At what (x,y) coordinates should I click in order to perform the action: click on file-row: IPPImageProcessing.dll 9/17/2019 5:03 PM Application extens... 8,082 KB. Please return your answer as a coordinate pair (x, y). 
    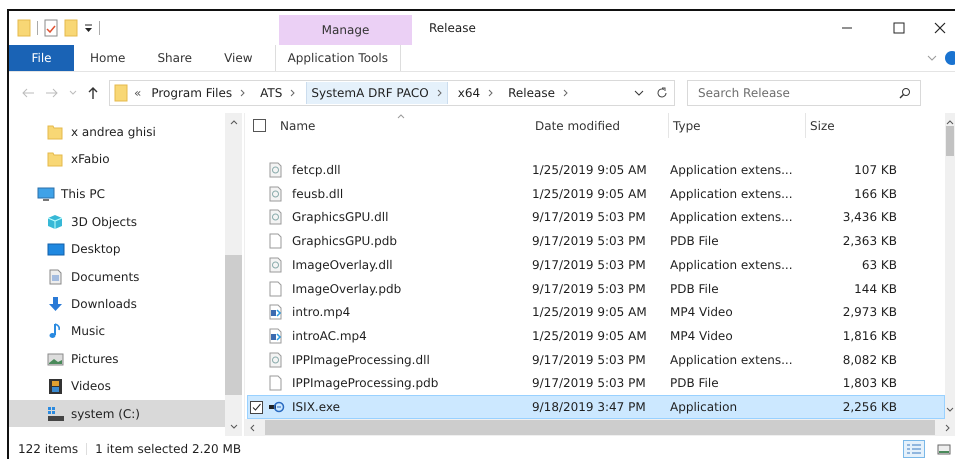
    Looking at the image, I should click on (596, 360).